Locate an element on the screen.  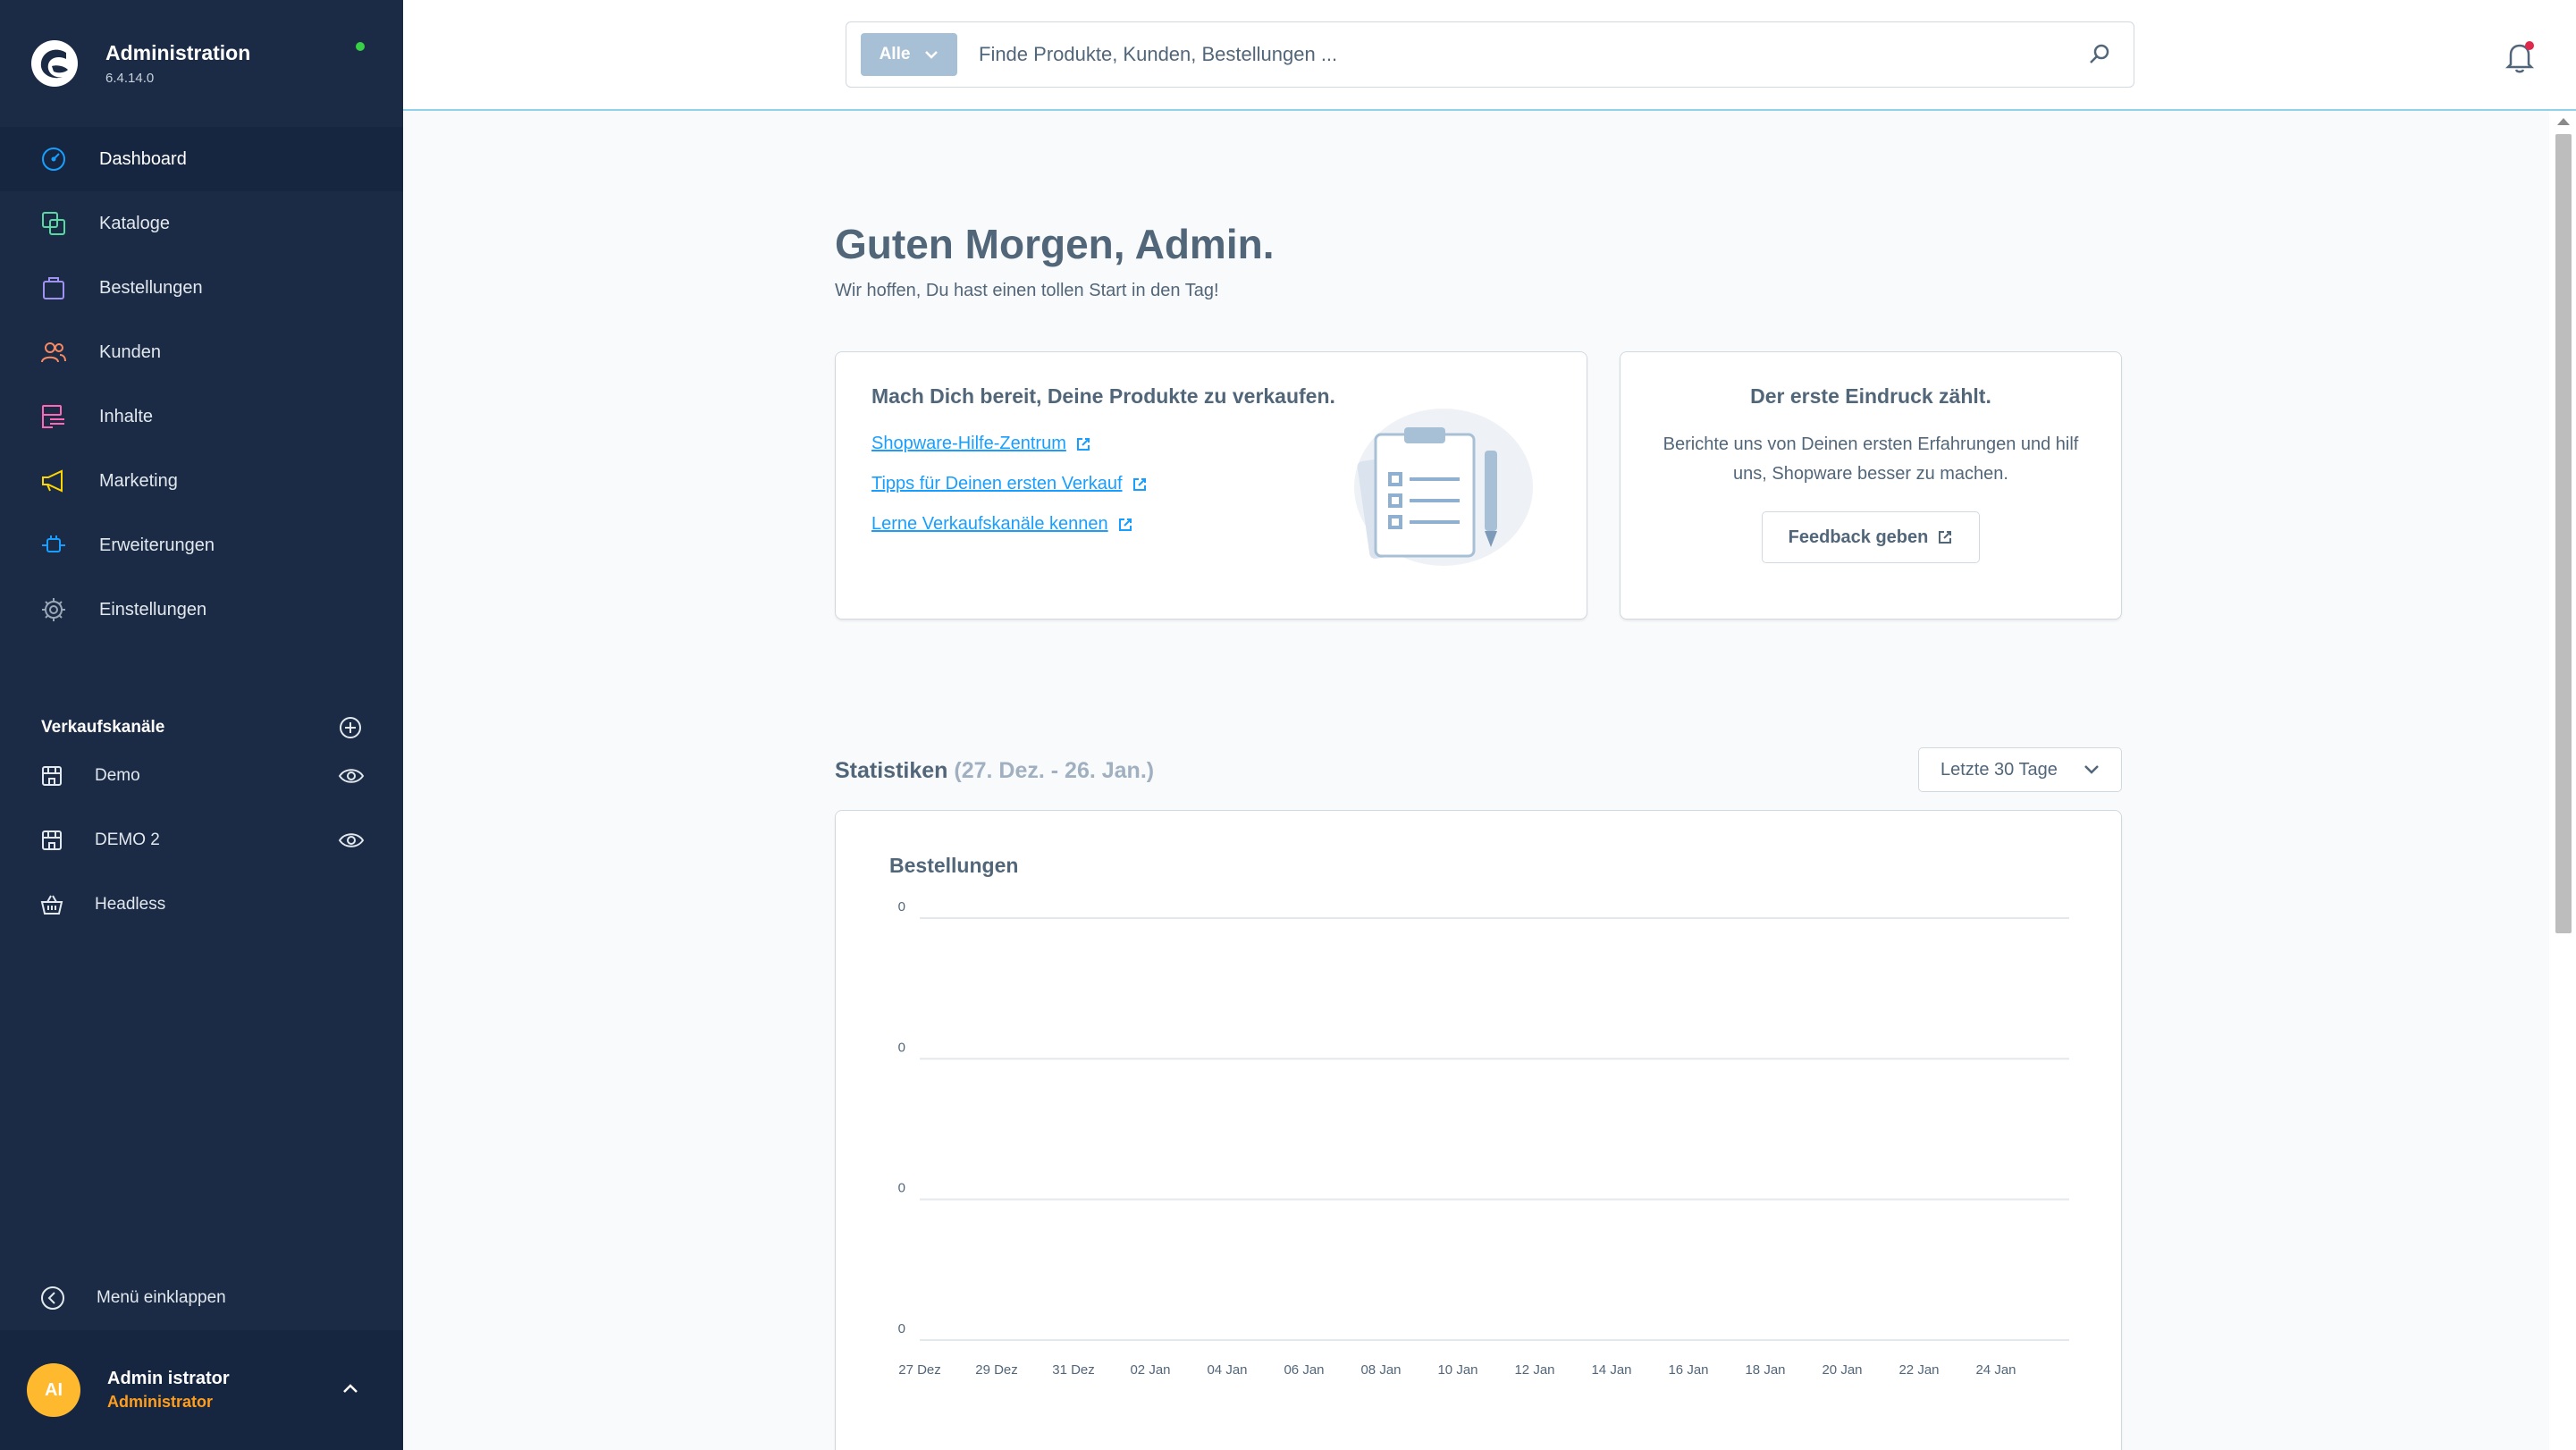
basket-icon is located at coordinates (52, 905).